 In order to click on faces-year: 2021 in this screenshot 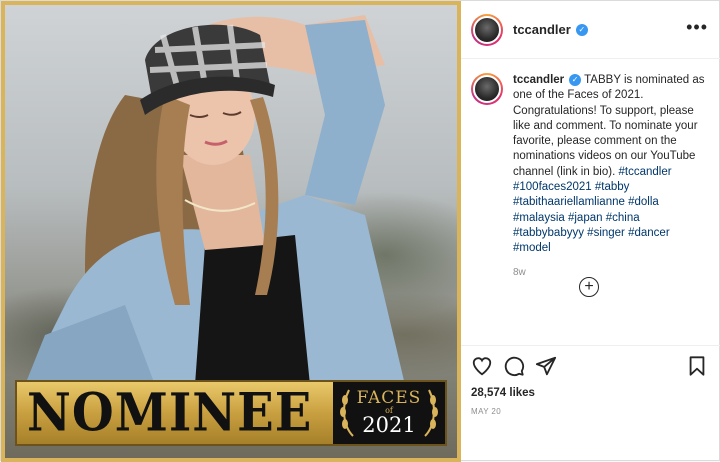, I will do `click(389, 425)`.